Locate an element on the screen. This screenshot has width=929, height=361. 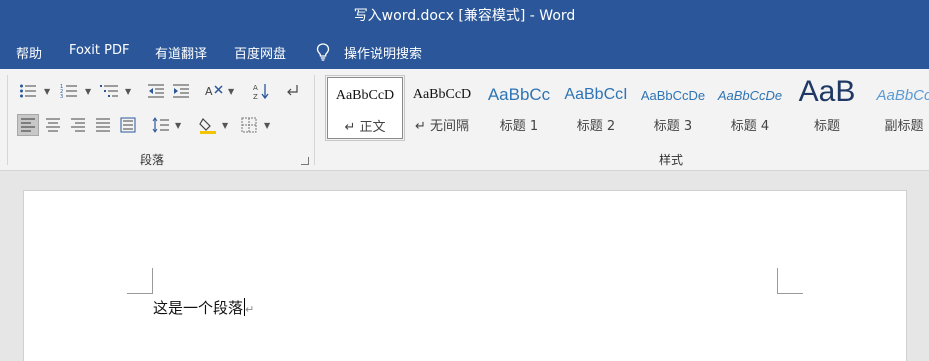
style-normal: AaBbCcD ↵ 正文 is located at coordinates (365, 108).